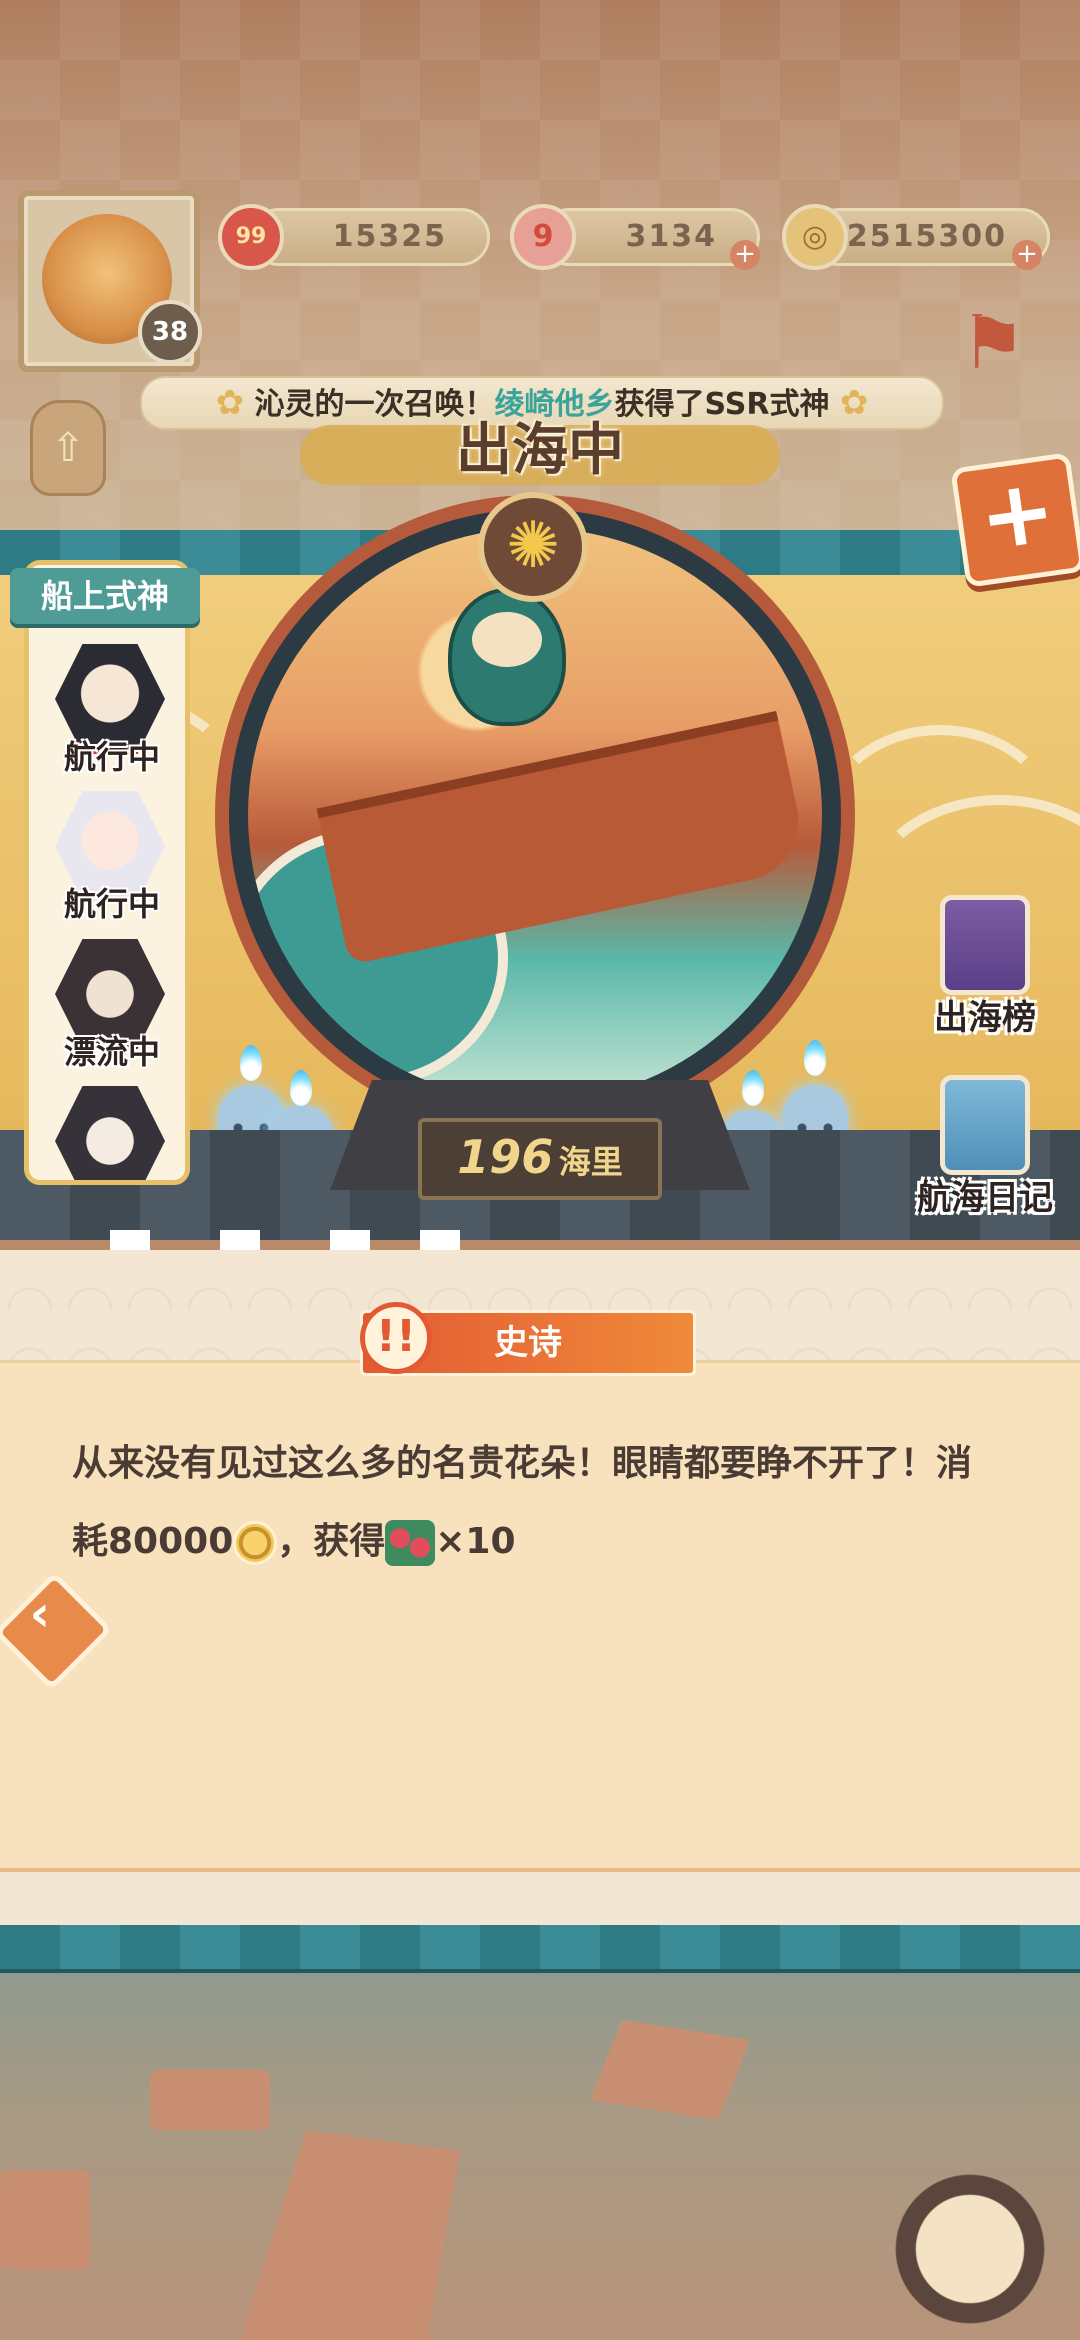 This screenshot has height=2340, width=1080. I want to click on crew-panel: 航行中 航行中 漂流中, so click(107, 872).